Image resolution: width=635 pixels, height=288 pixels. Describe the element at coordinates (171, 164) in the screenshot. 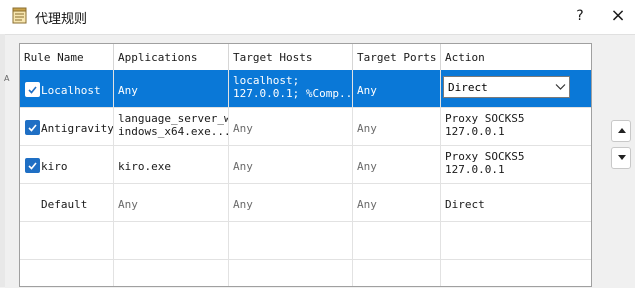

I see `applications-cell: kiro.exe` at that location.